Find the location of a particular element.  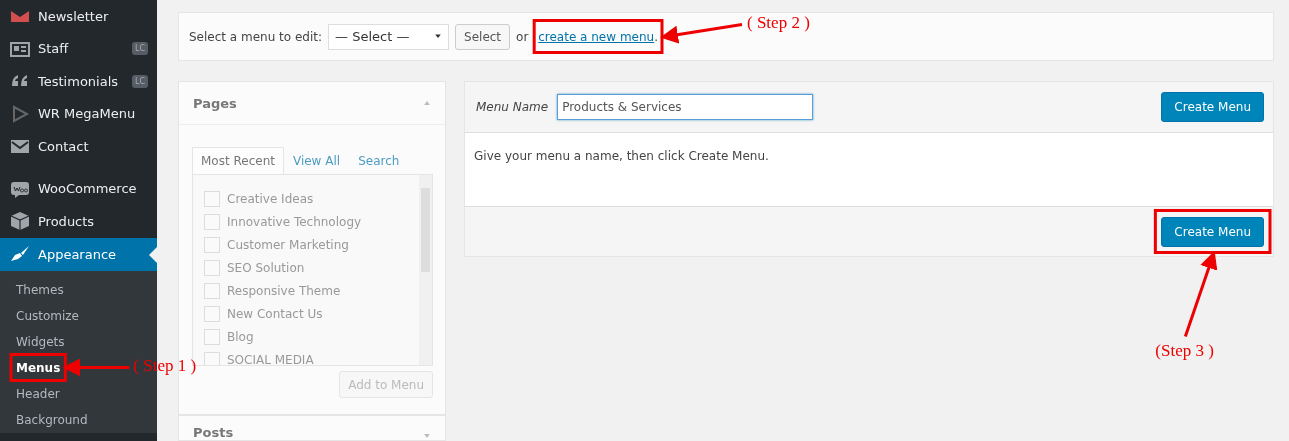

collapse-arrow-icon is located at coordinates (427, 103).